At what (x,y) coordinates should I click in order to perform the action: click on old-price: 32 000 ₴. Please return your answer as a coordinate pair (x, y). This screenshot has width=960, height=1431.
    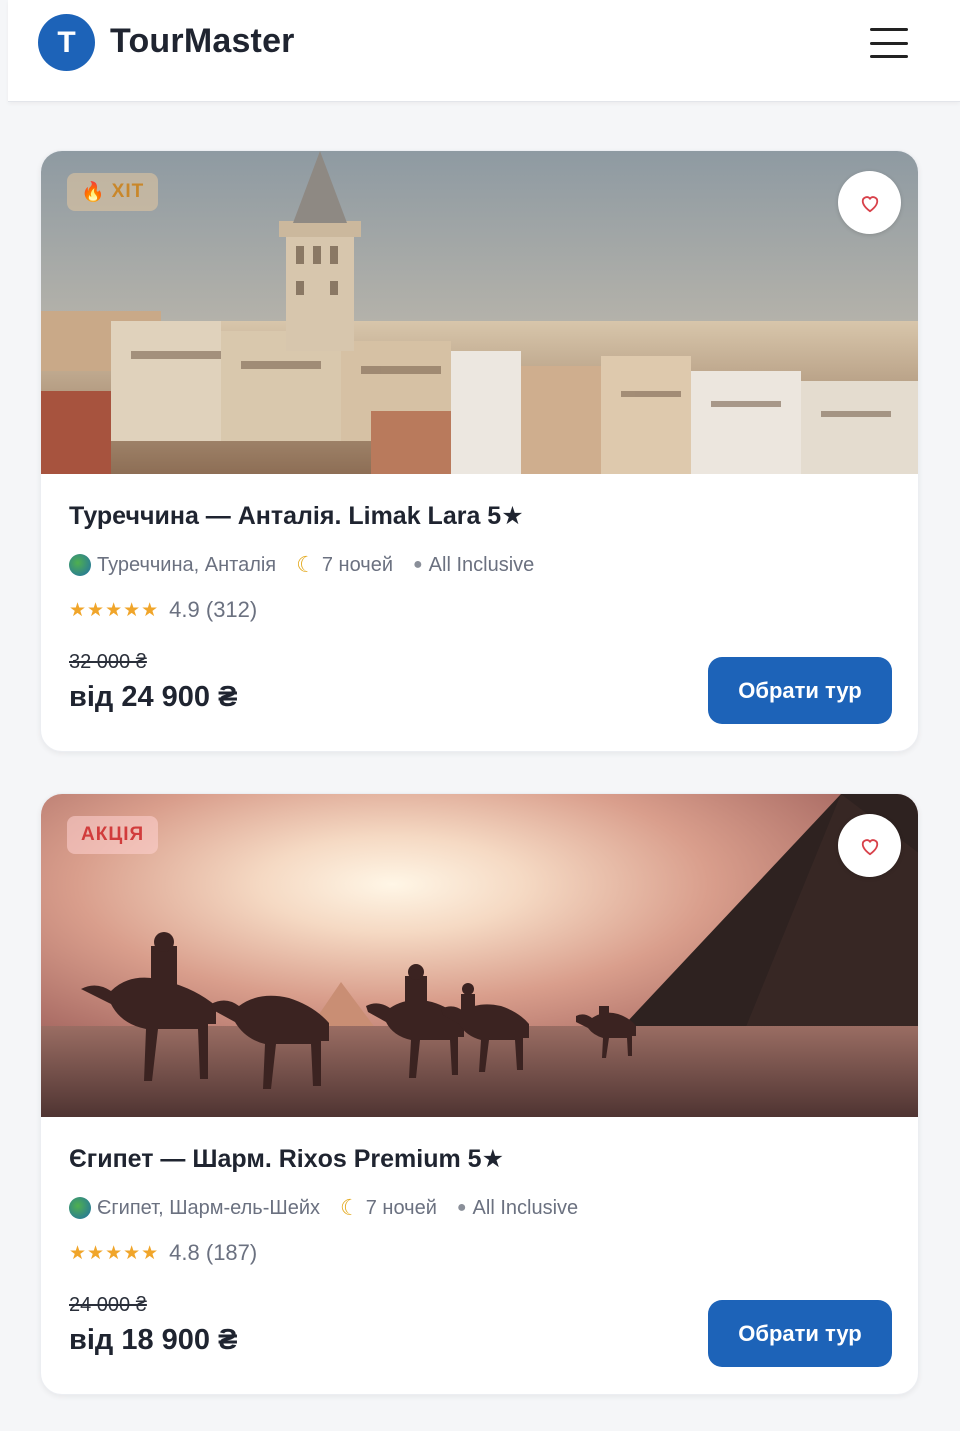
    Looking at the image, I should click on (108, 662).